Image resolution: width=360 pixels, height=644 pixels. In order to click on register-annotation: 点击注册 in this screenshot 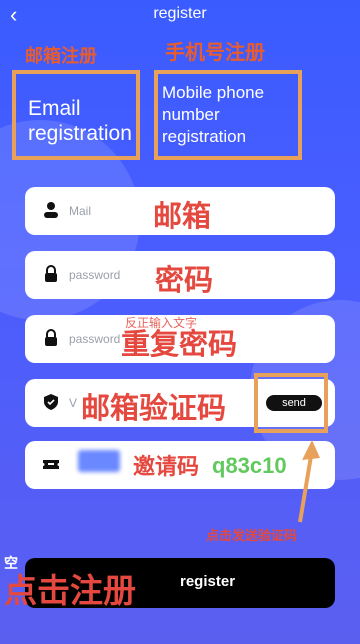, I will do `click(70, 590)`.